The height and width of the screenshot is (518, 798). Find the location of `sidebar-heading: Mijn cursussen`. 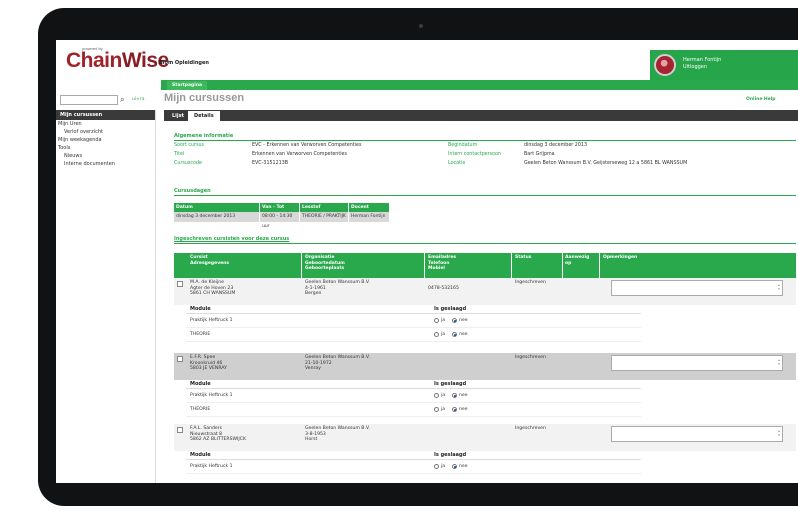

sidebar-heading: Mijn cursussen is located at coordinates (105, 115).